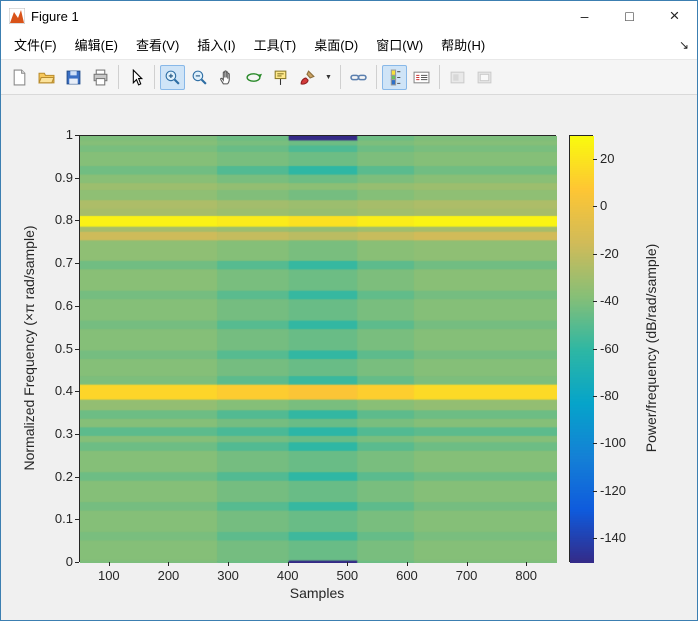  I want to click on colorbar-tick-label: -80, so click(609, 395).